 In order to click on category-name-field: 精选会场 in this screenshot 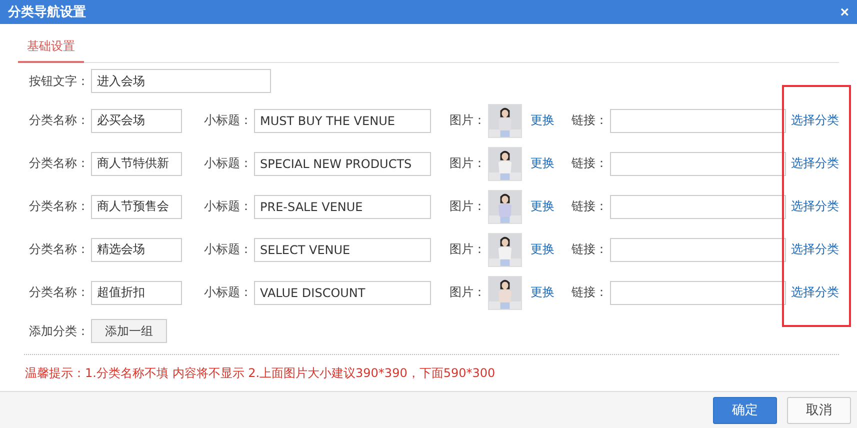, I will do `click(136, 250)`.